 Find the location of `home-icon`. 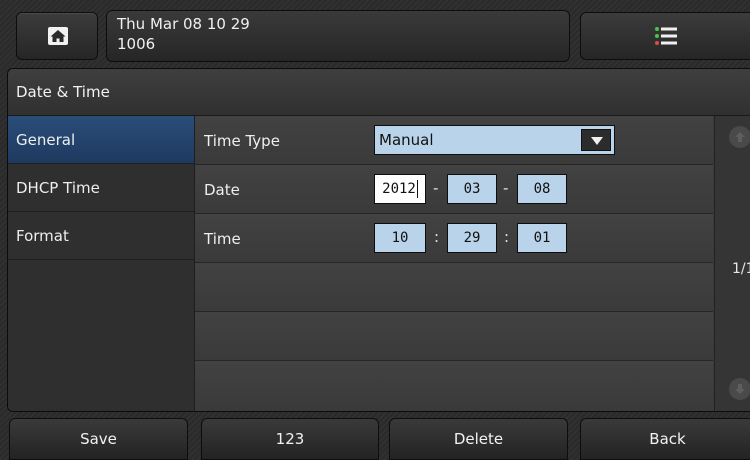

home-icon is located at coordinates (58, 36).